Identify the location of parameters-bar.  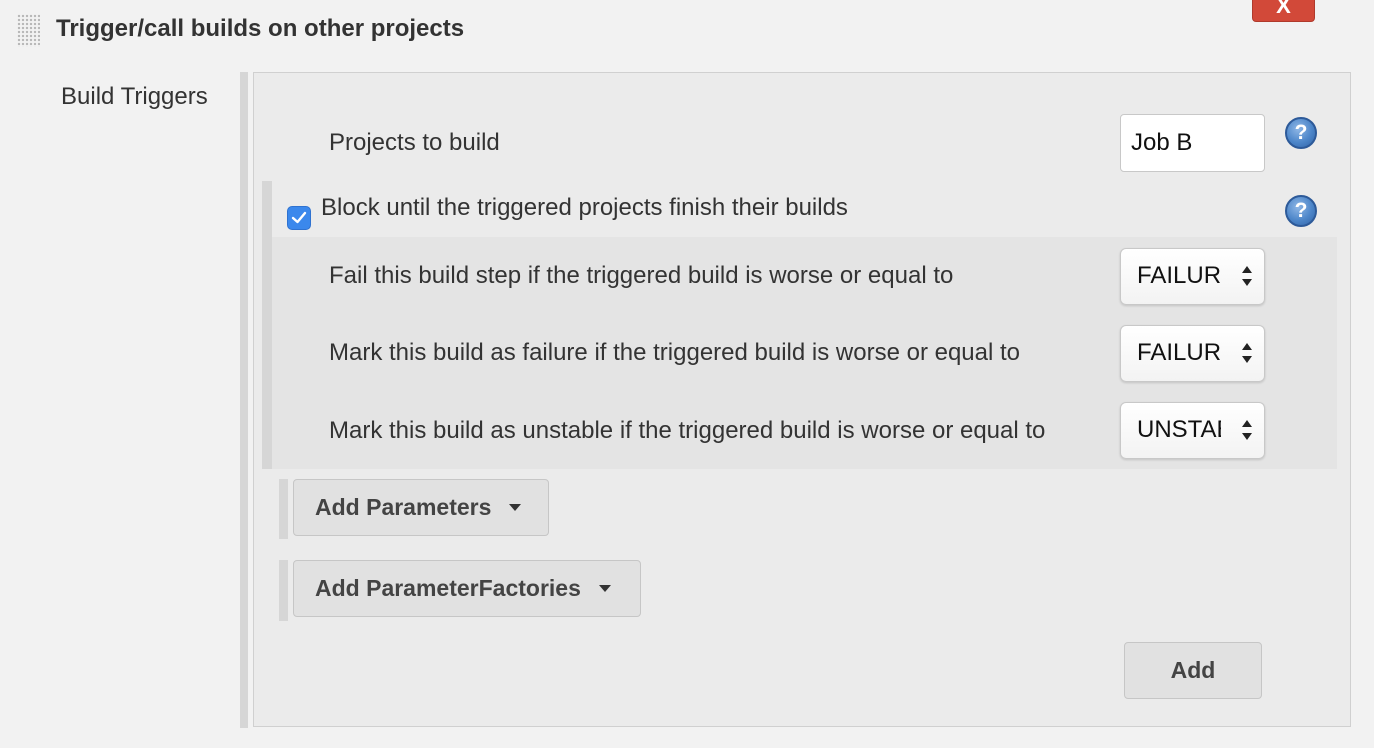
(283, 509).